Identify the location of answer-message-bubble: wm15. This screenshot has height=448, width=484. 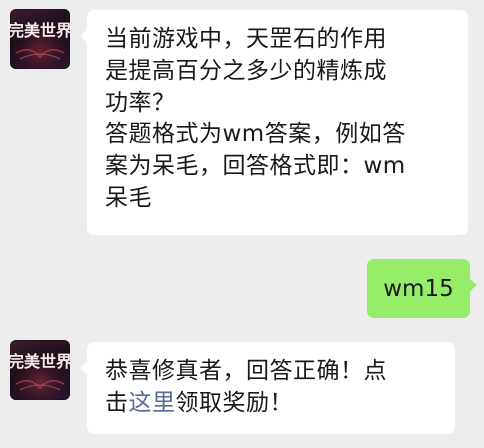
(422, 288).